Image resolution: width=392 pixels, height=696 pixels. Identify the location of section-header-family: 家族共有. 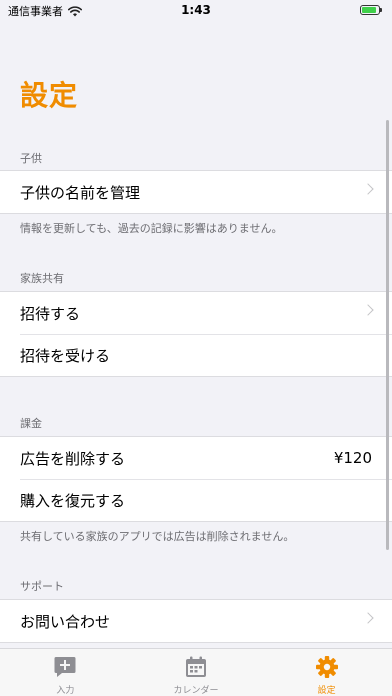
(42, 278).